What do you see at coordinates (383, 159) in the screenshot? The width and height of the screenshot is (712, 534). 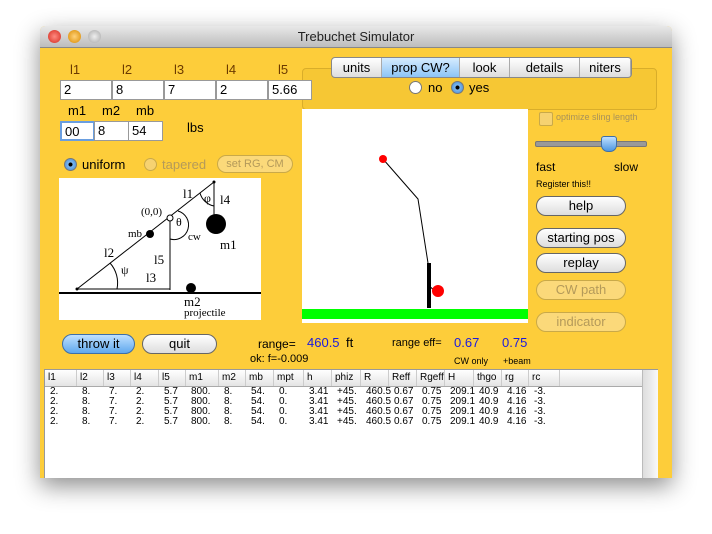 I see `projectile-dot` at bounding box center [383, 159].